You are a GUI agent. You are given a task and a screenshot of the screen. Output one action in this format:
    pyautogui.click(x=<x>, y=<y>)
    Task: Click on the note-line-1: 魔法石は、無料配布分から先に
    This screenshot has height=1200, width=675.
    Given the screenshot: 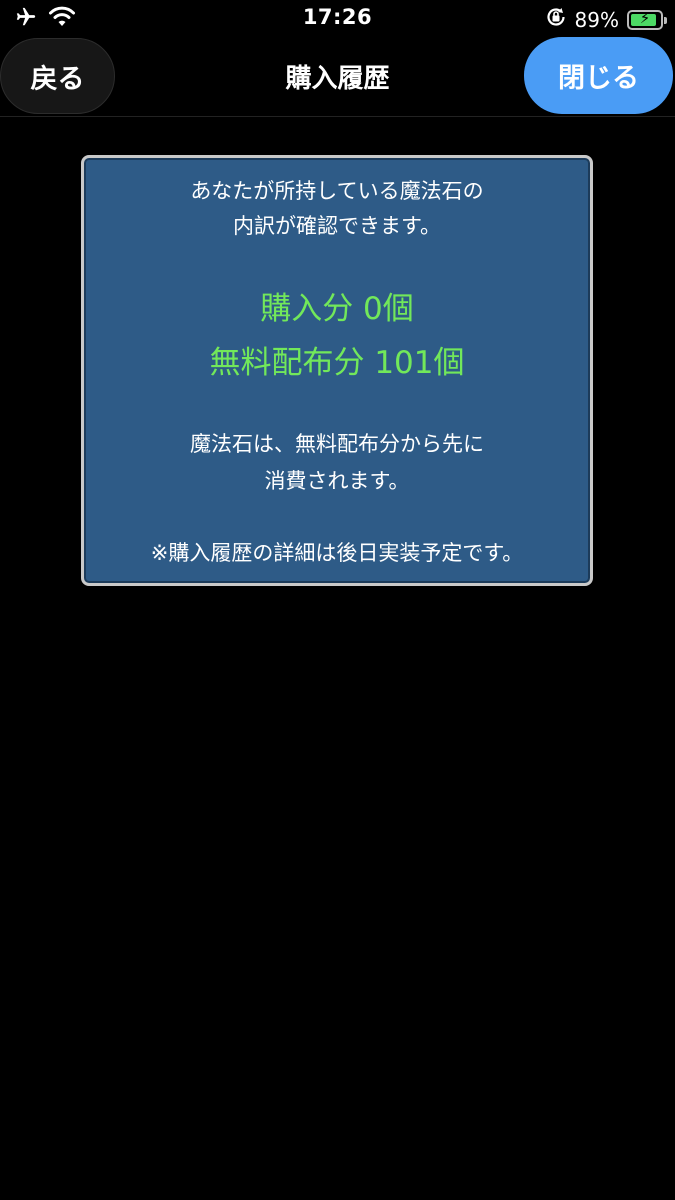 What is the action you would take?
    pyautogui.click(x=337, y=444)
    